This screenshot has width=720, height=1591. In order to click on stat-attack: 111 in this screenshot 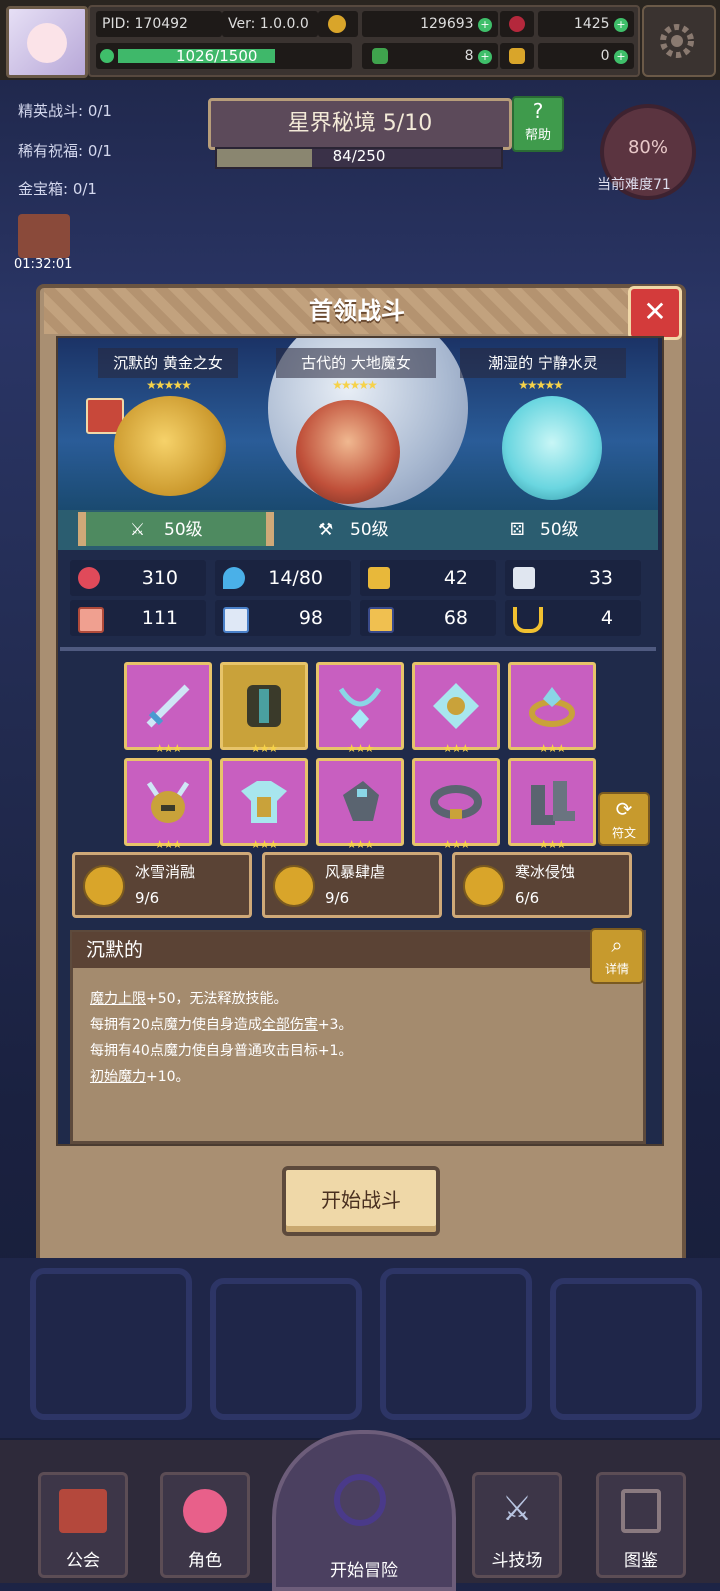, I will do `click(138, 618)`.